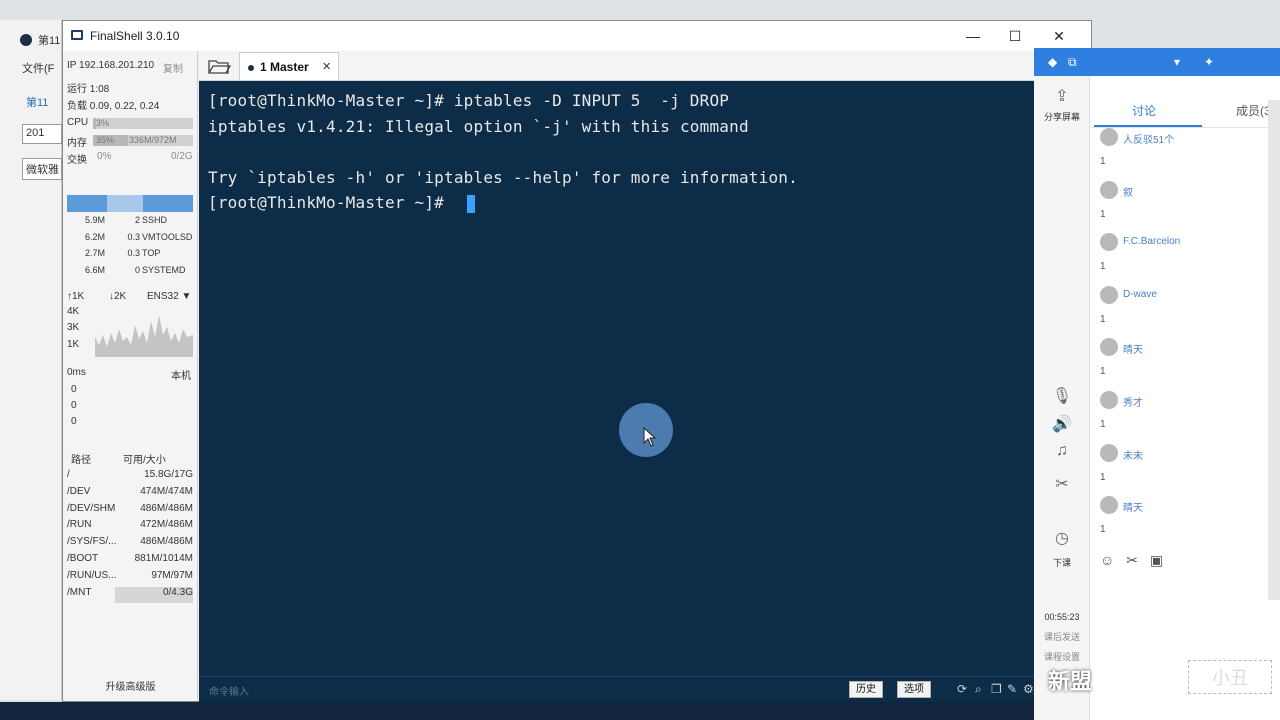 Image resolution: width=1280 pixels, height=720 pixels. I want to click on mem-bar: 35% 336M/972M, so click(143, 140).